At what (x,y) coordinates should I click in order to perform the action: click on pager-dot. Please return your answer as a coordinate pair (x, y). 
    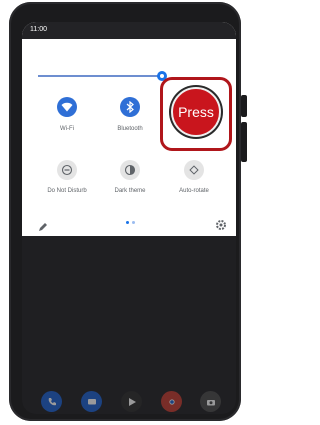
    Looking at the image, I should click on (133, 222).